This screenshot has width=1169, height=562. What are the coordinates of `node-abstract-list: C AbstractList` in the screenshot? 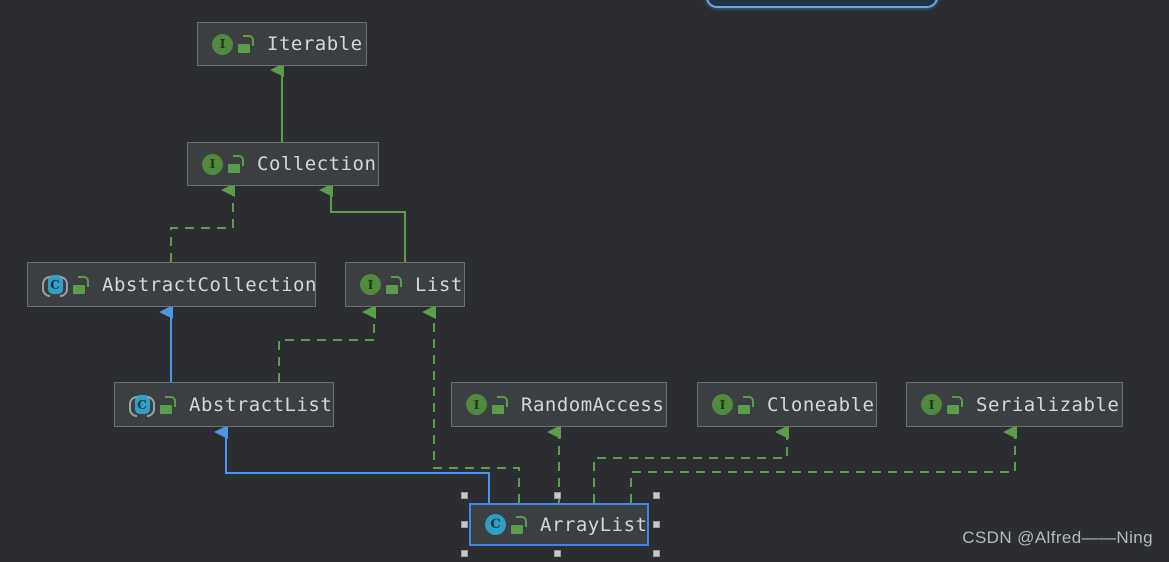 It's located at (224, 404).